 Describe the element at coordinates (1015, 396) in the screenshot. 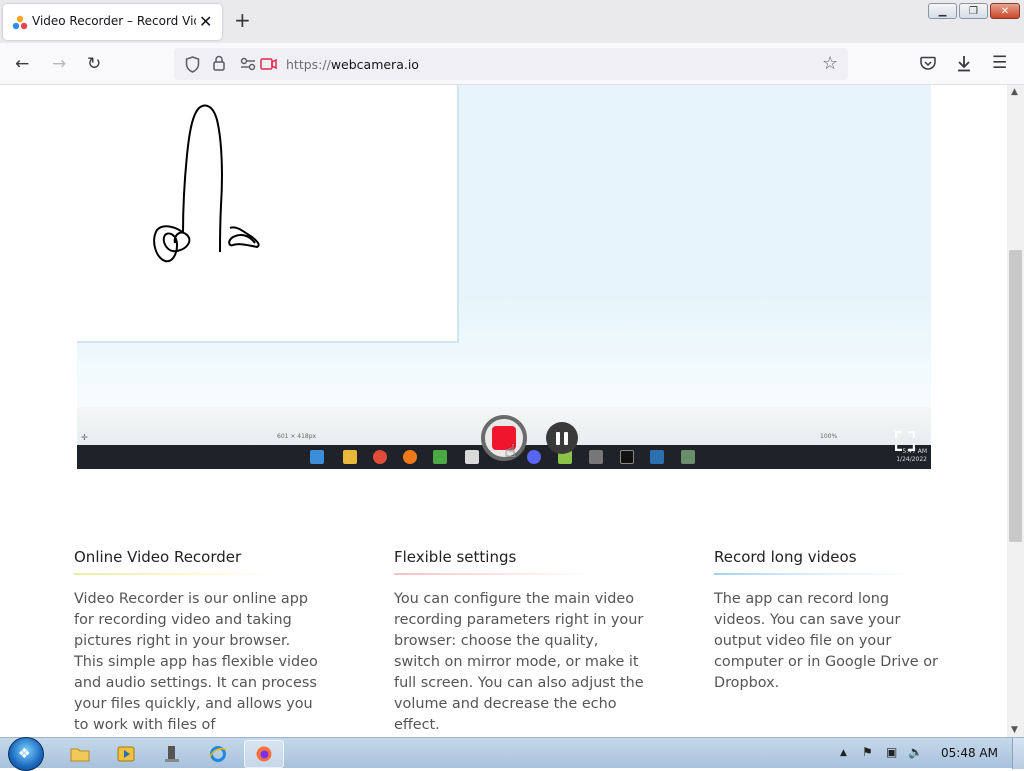

I see `scrollbar-thumb` at that location.